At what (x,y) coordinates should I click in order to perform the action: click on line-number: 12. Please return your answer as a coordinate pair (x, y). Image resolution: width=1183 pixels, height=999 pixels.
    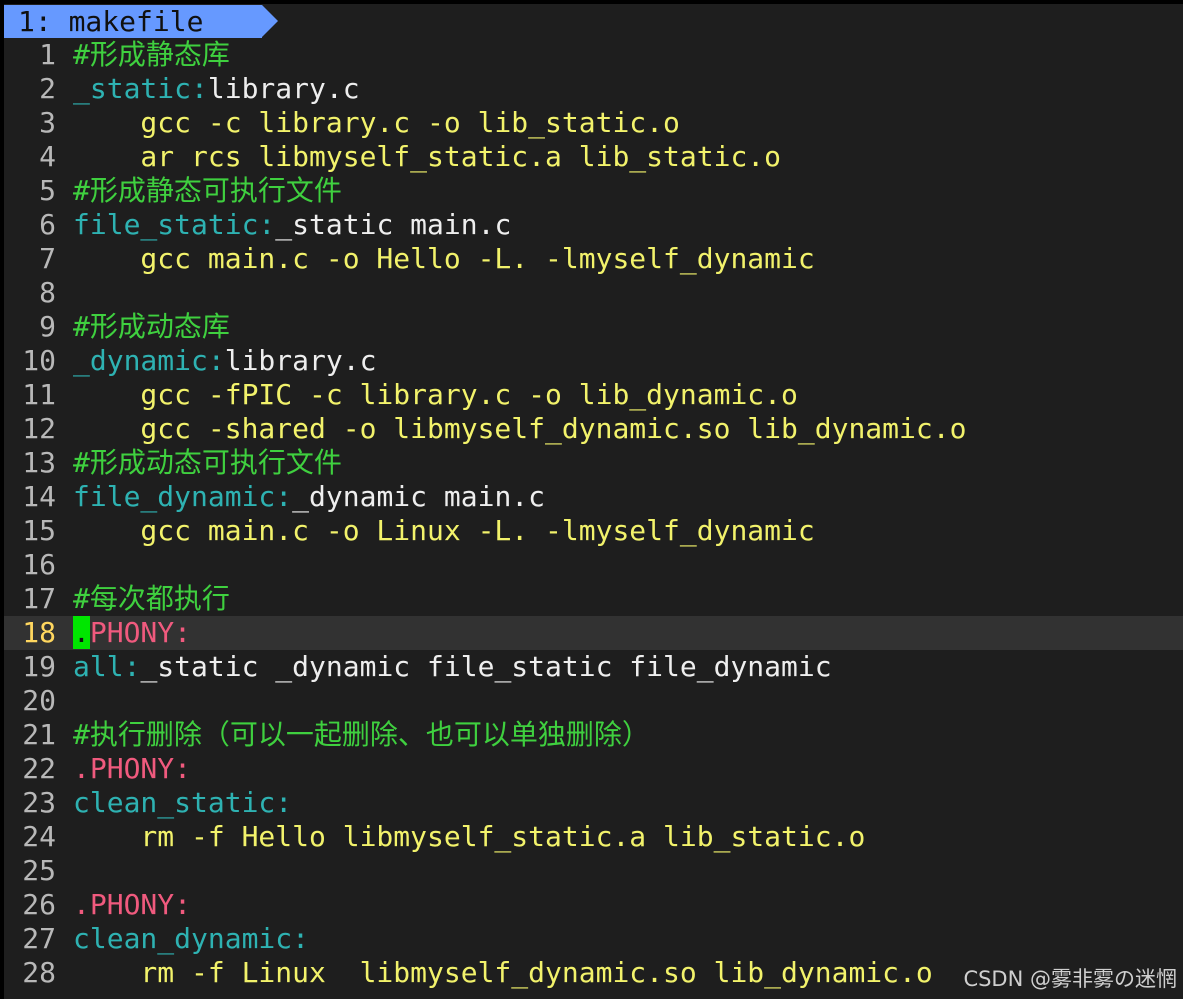
    Looking at the image, I should click on (39, 428).